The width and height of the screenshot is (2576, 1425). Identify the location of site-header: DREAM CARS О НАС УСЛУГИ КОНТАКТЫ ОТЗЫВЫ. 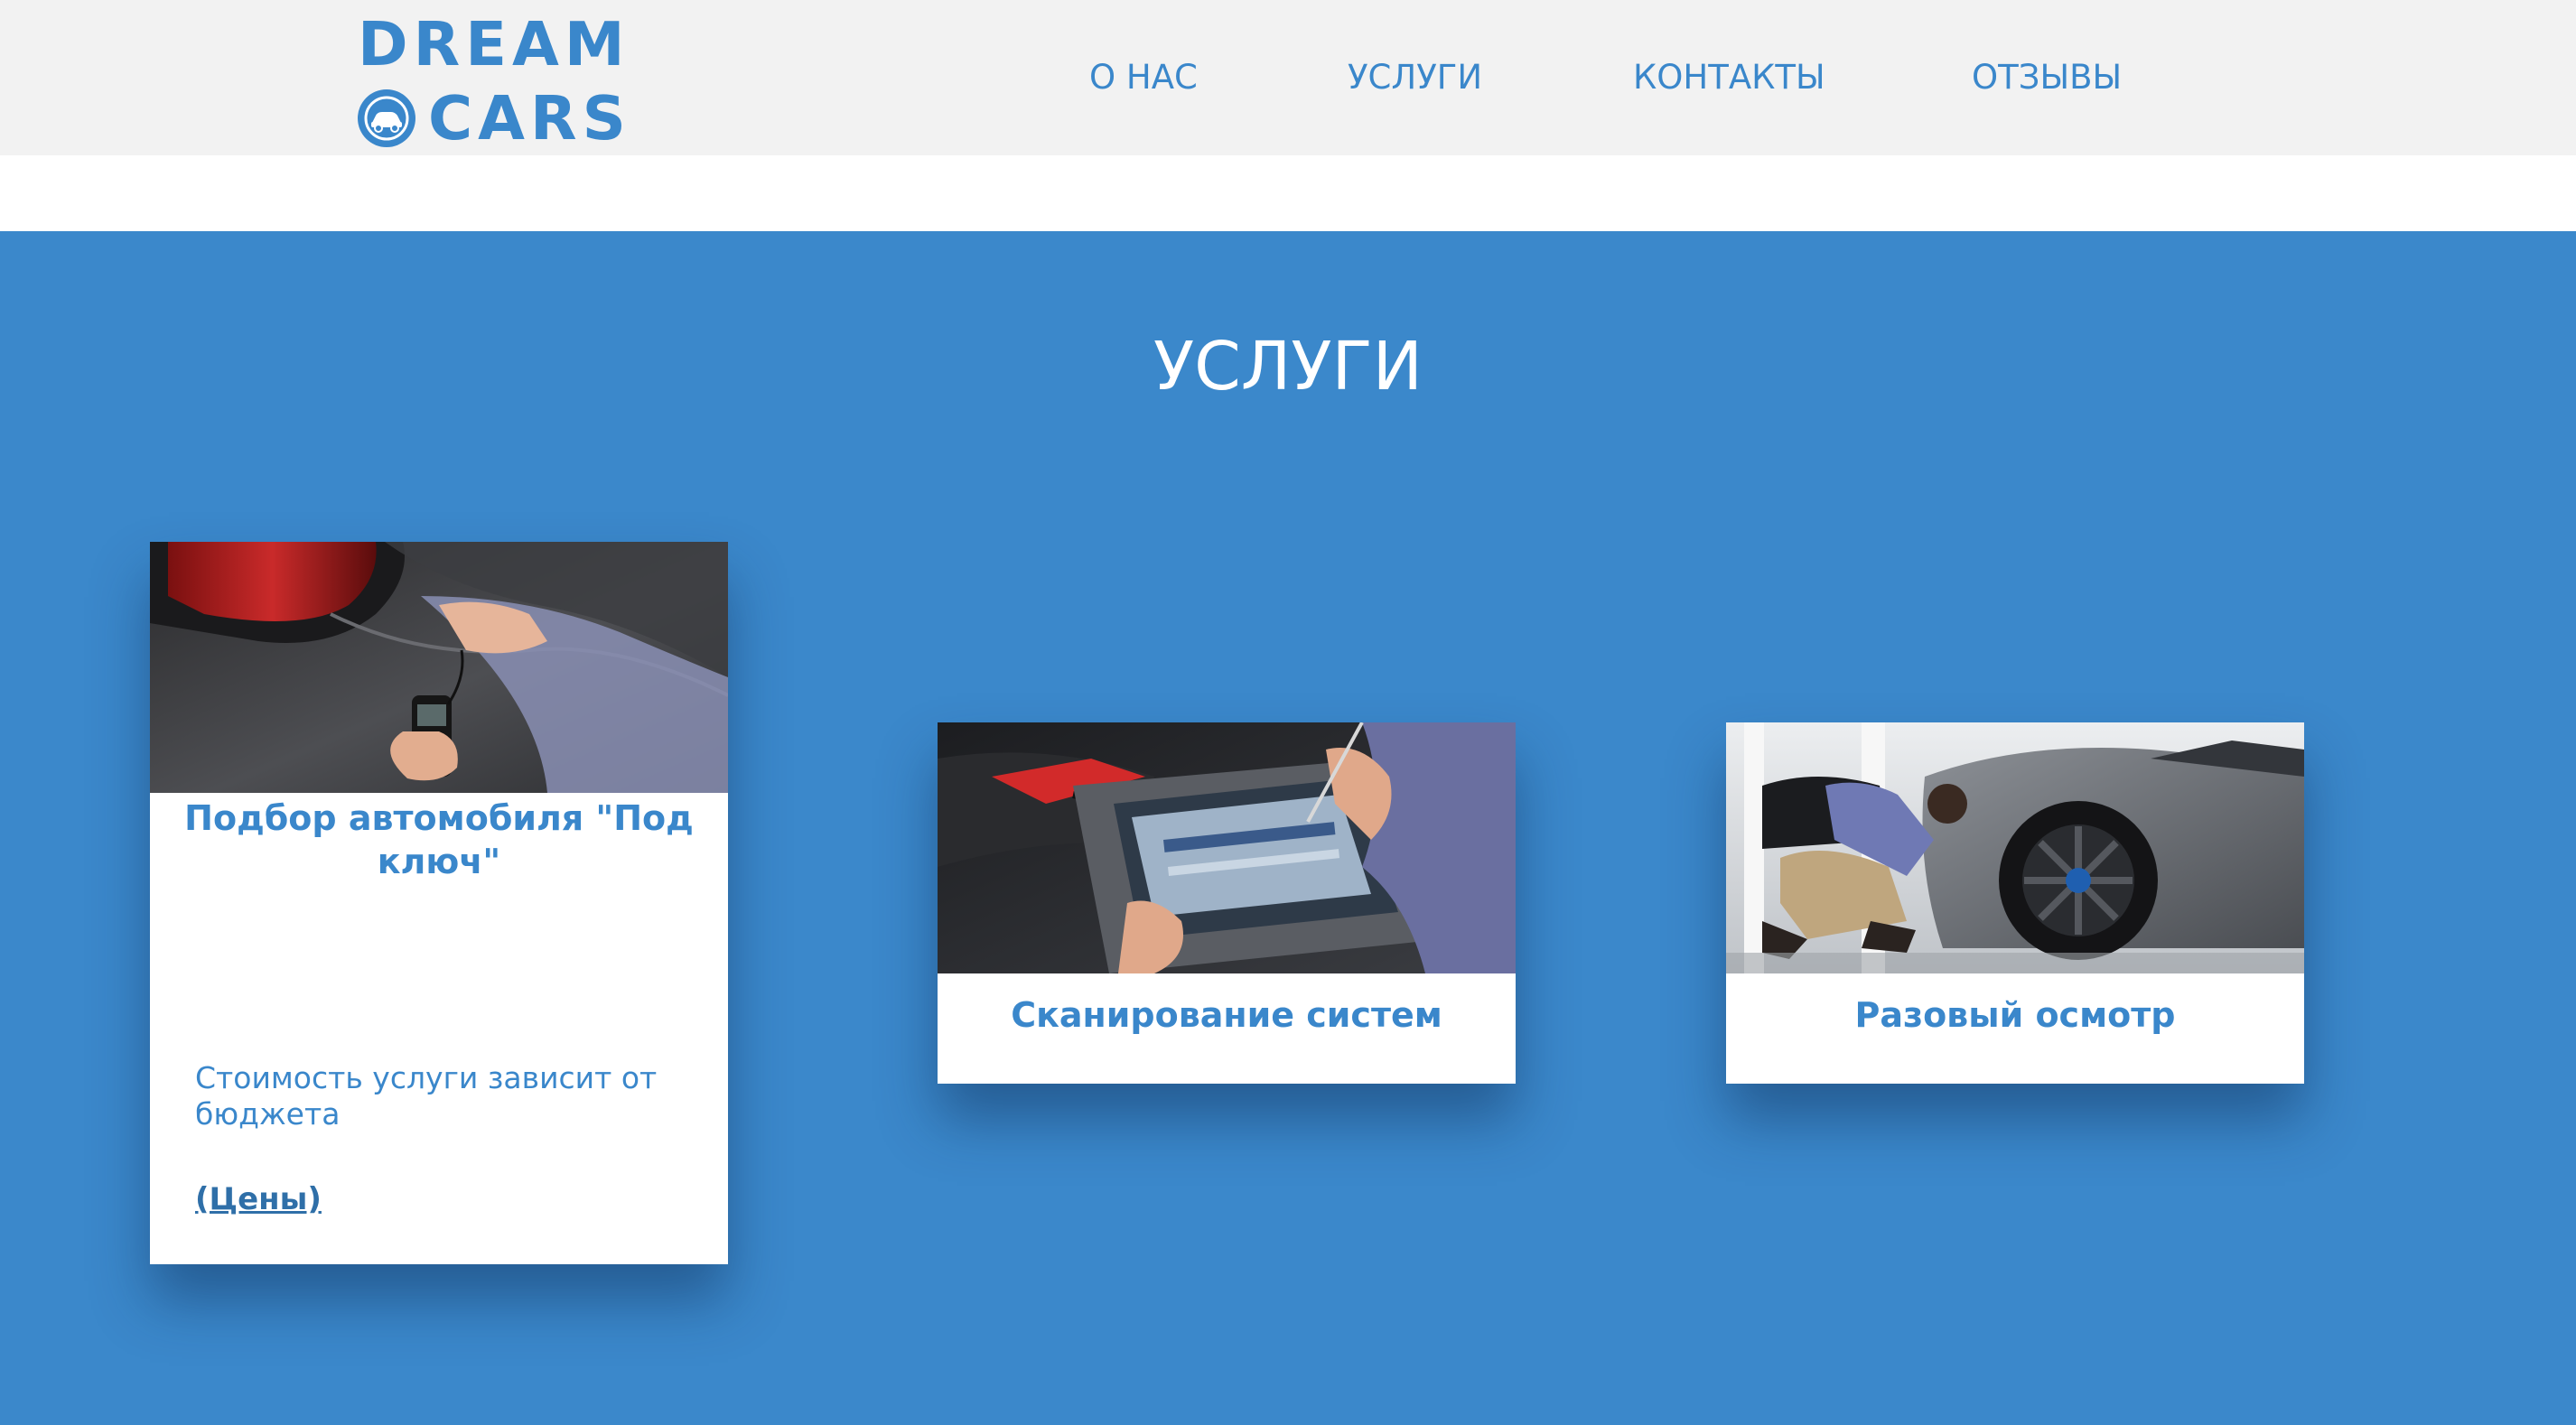
(1288, 77).